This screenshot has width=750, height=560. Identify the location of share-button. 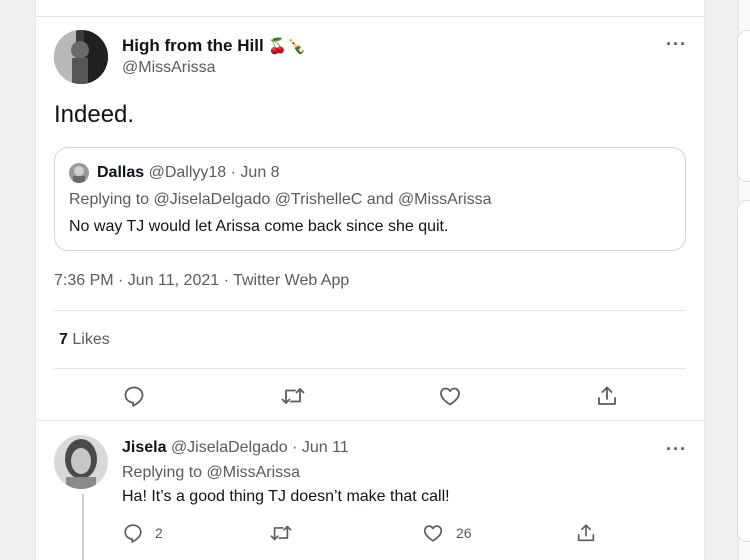
(607, 396).